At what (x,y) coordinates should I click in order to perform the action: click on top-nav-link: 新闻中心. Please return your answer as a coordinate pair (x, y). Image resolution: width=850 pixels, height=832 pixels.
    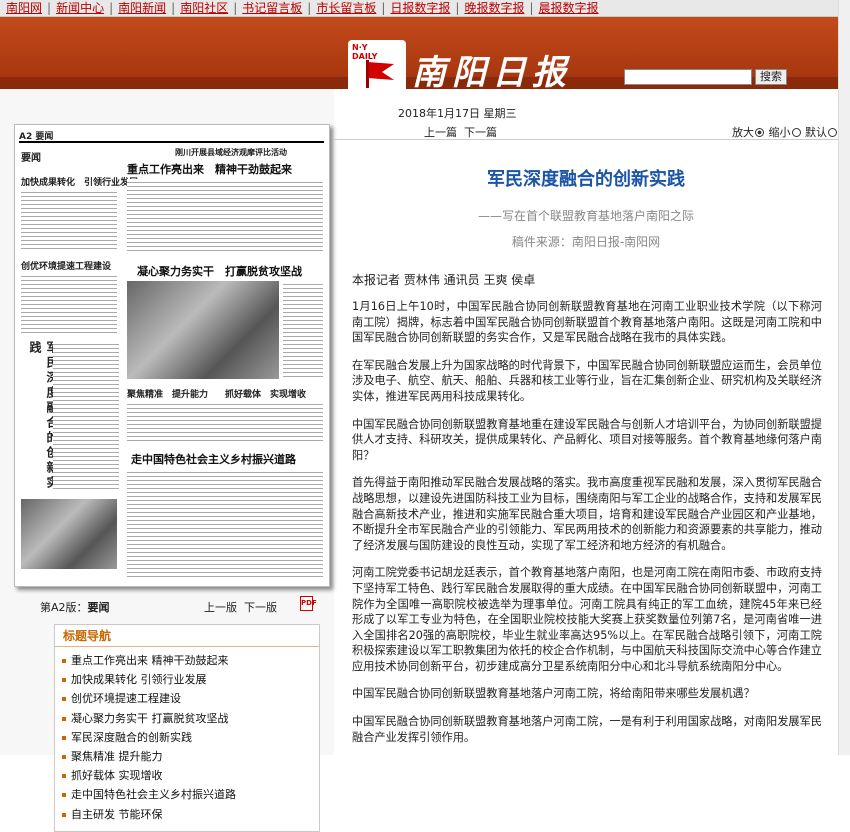
    Looking at the image, I should click on (80, 8).